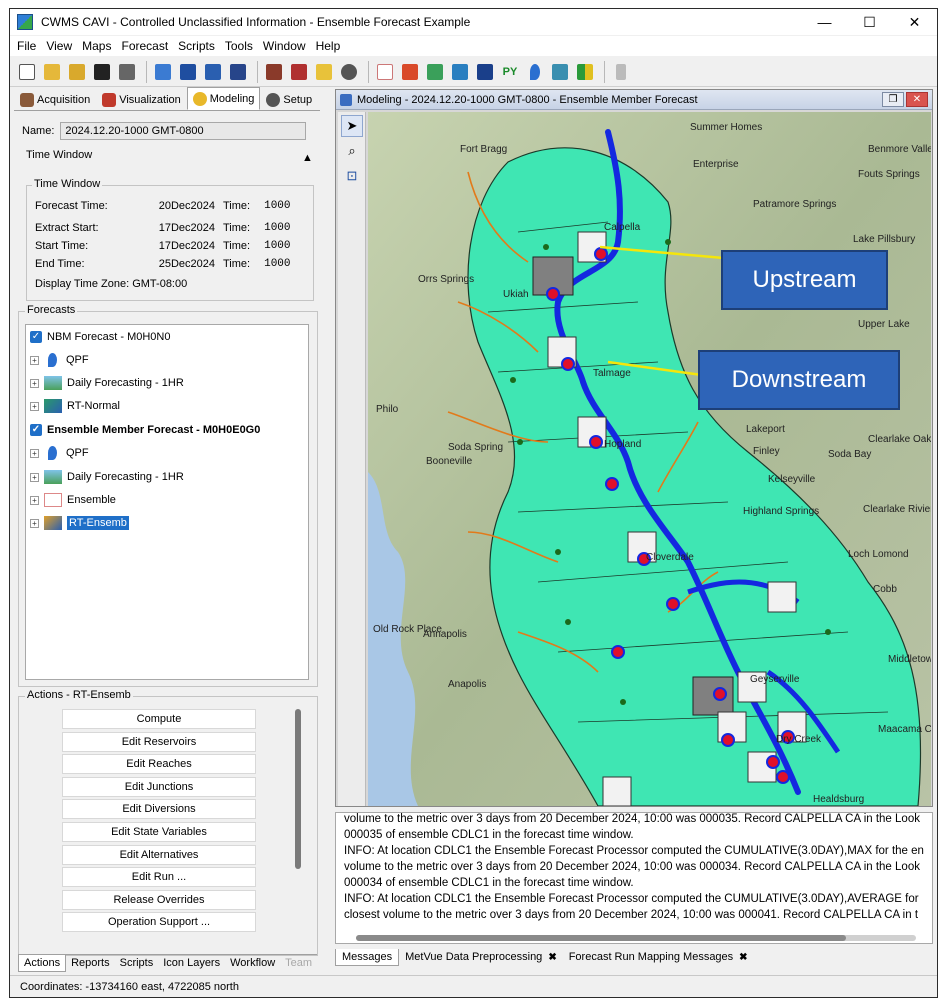 The width and height of the screenshot is (947, 1006). Describe the element at coordinates (159, 900) in the screenshot. I see `release-overrides-button: Release Overrides` at that location.